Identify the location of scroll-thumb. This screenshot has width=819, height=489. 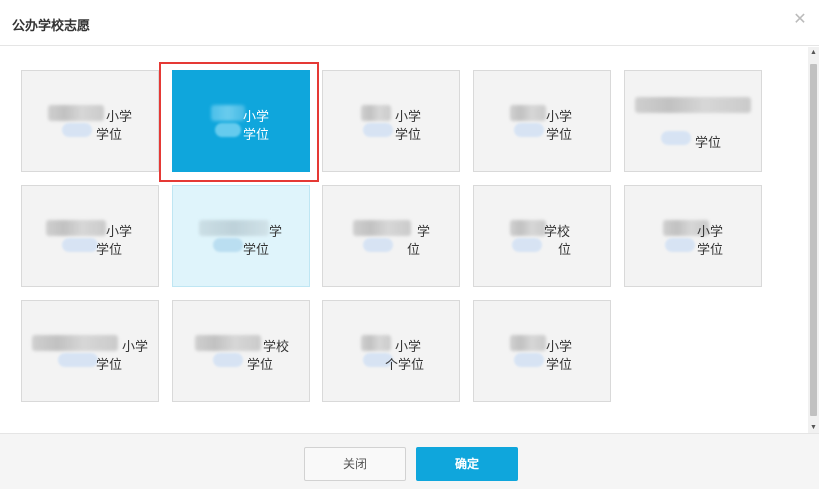
(813, 240).